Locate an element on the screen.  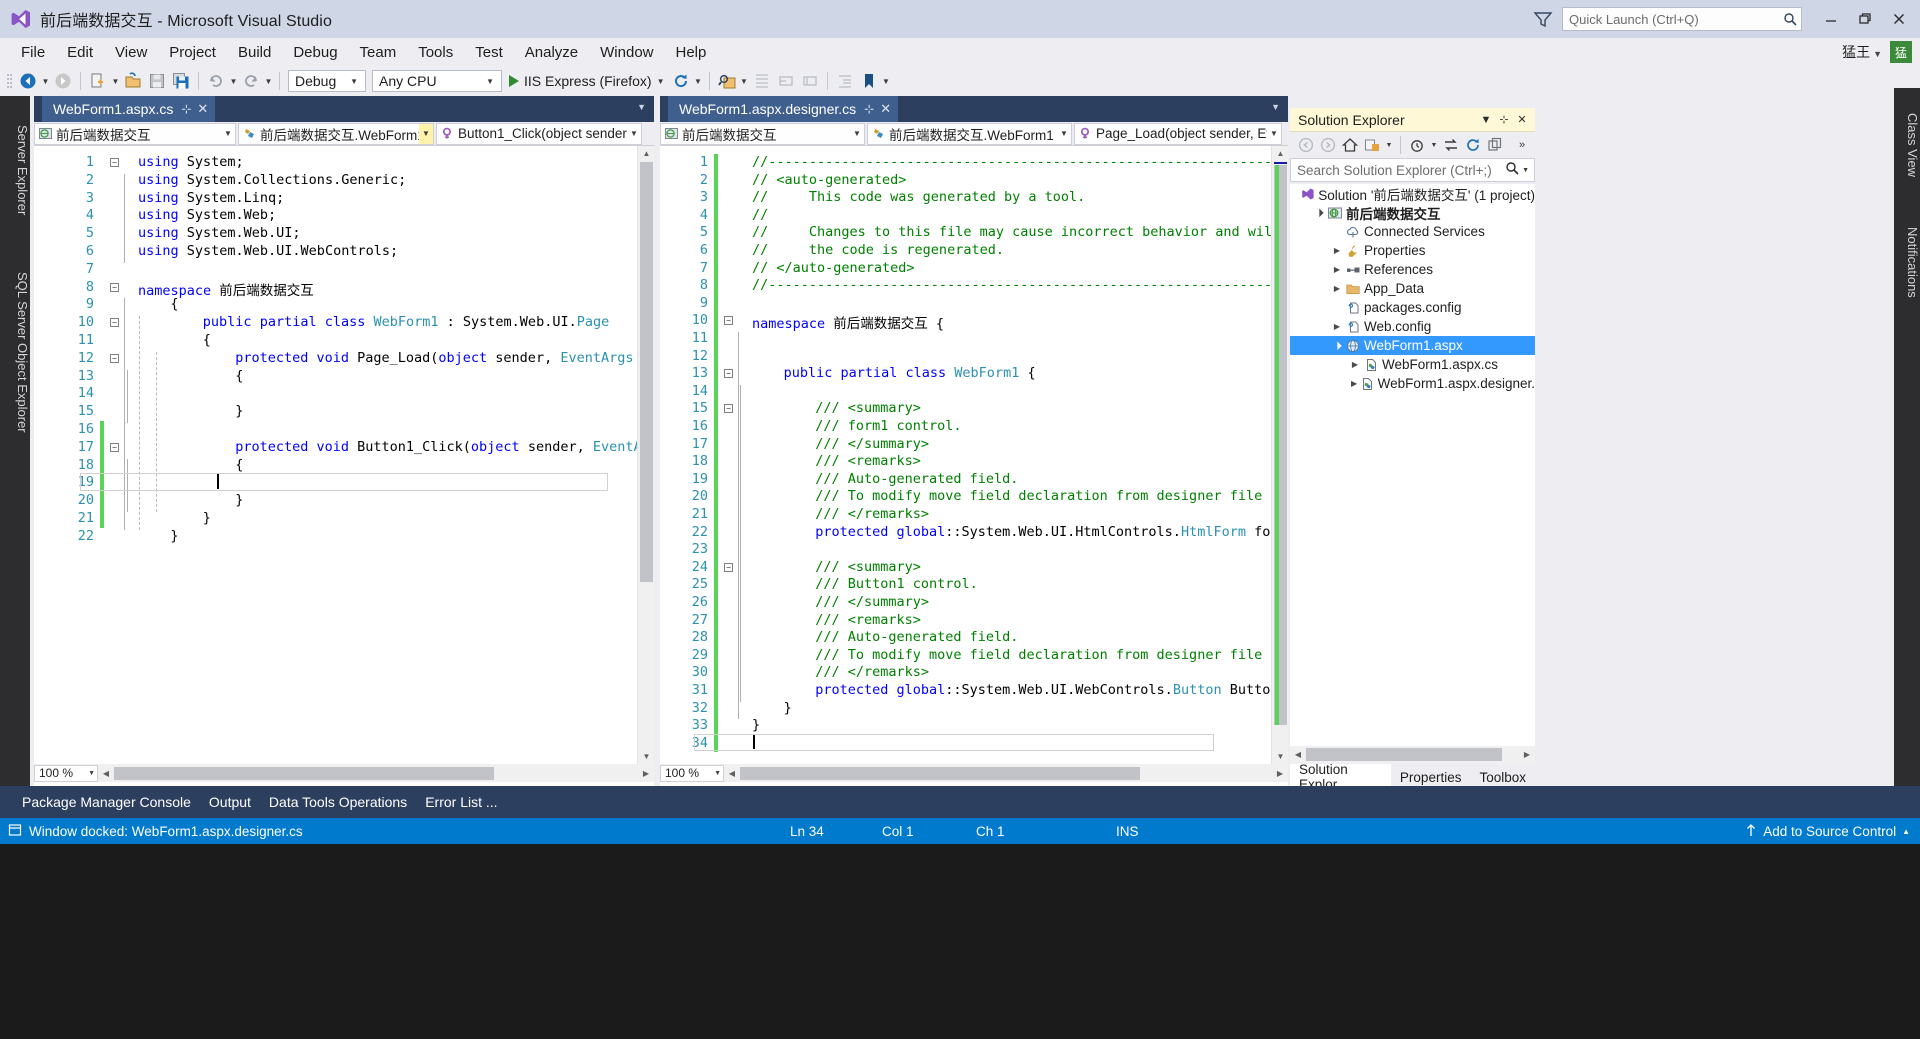
menu-item-edit: Edit is located at coordinates (80, 52).